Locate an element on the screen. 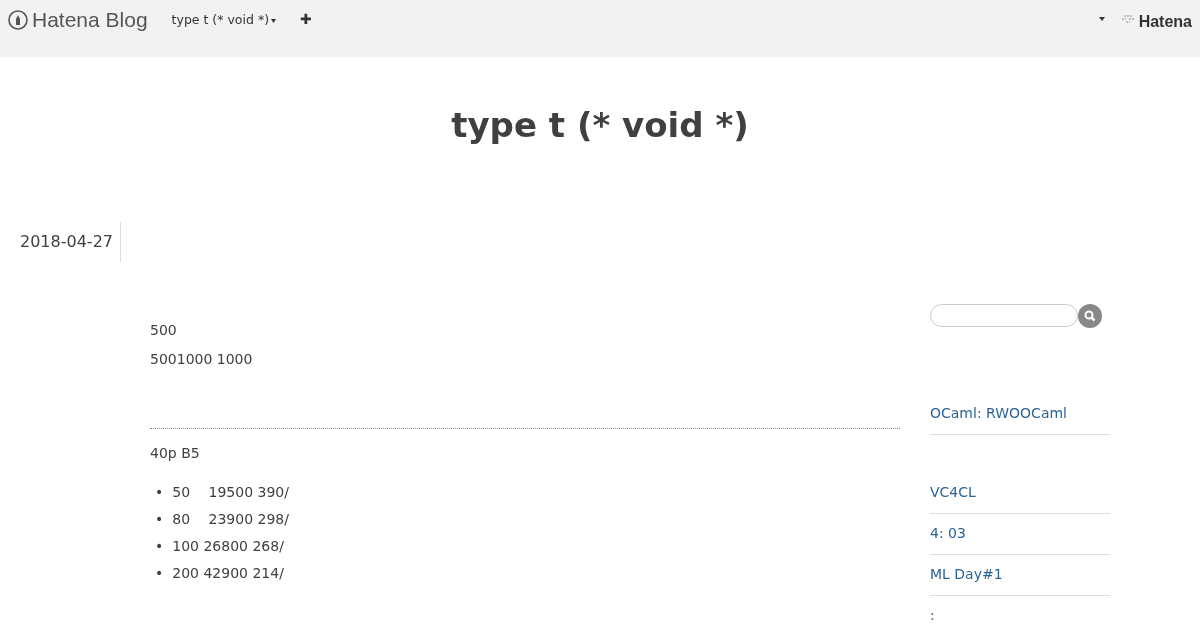 This screenshot has height=630, width=1200. brand-name: Hatena Blog is located at coordinates (90, 20).